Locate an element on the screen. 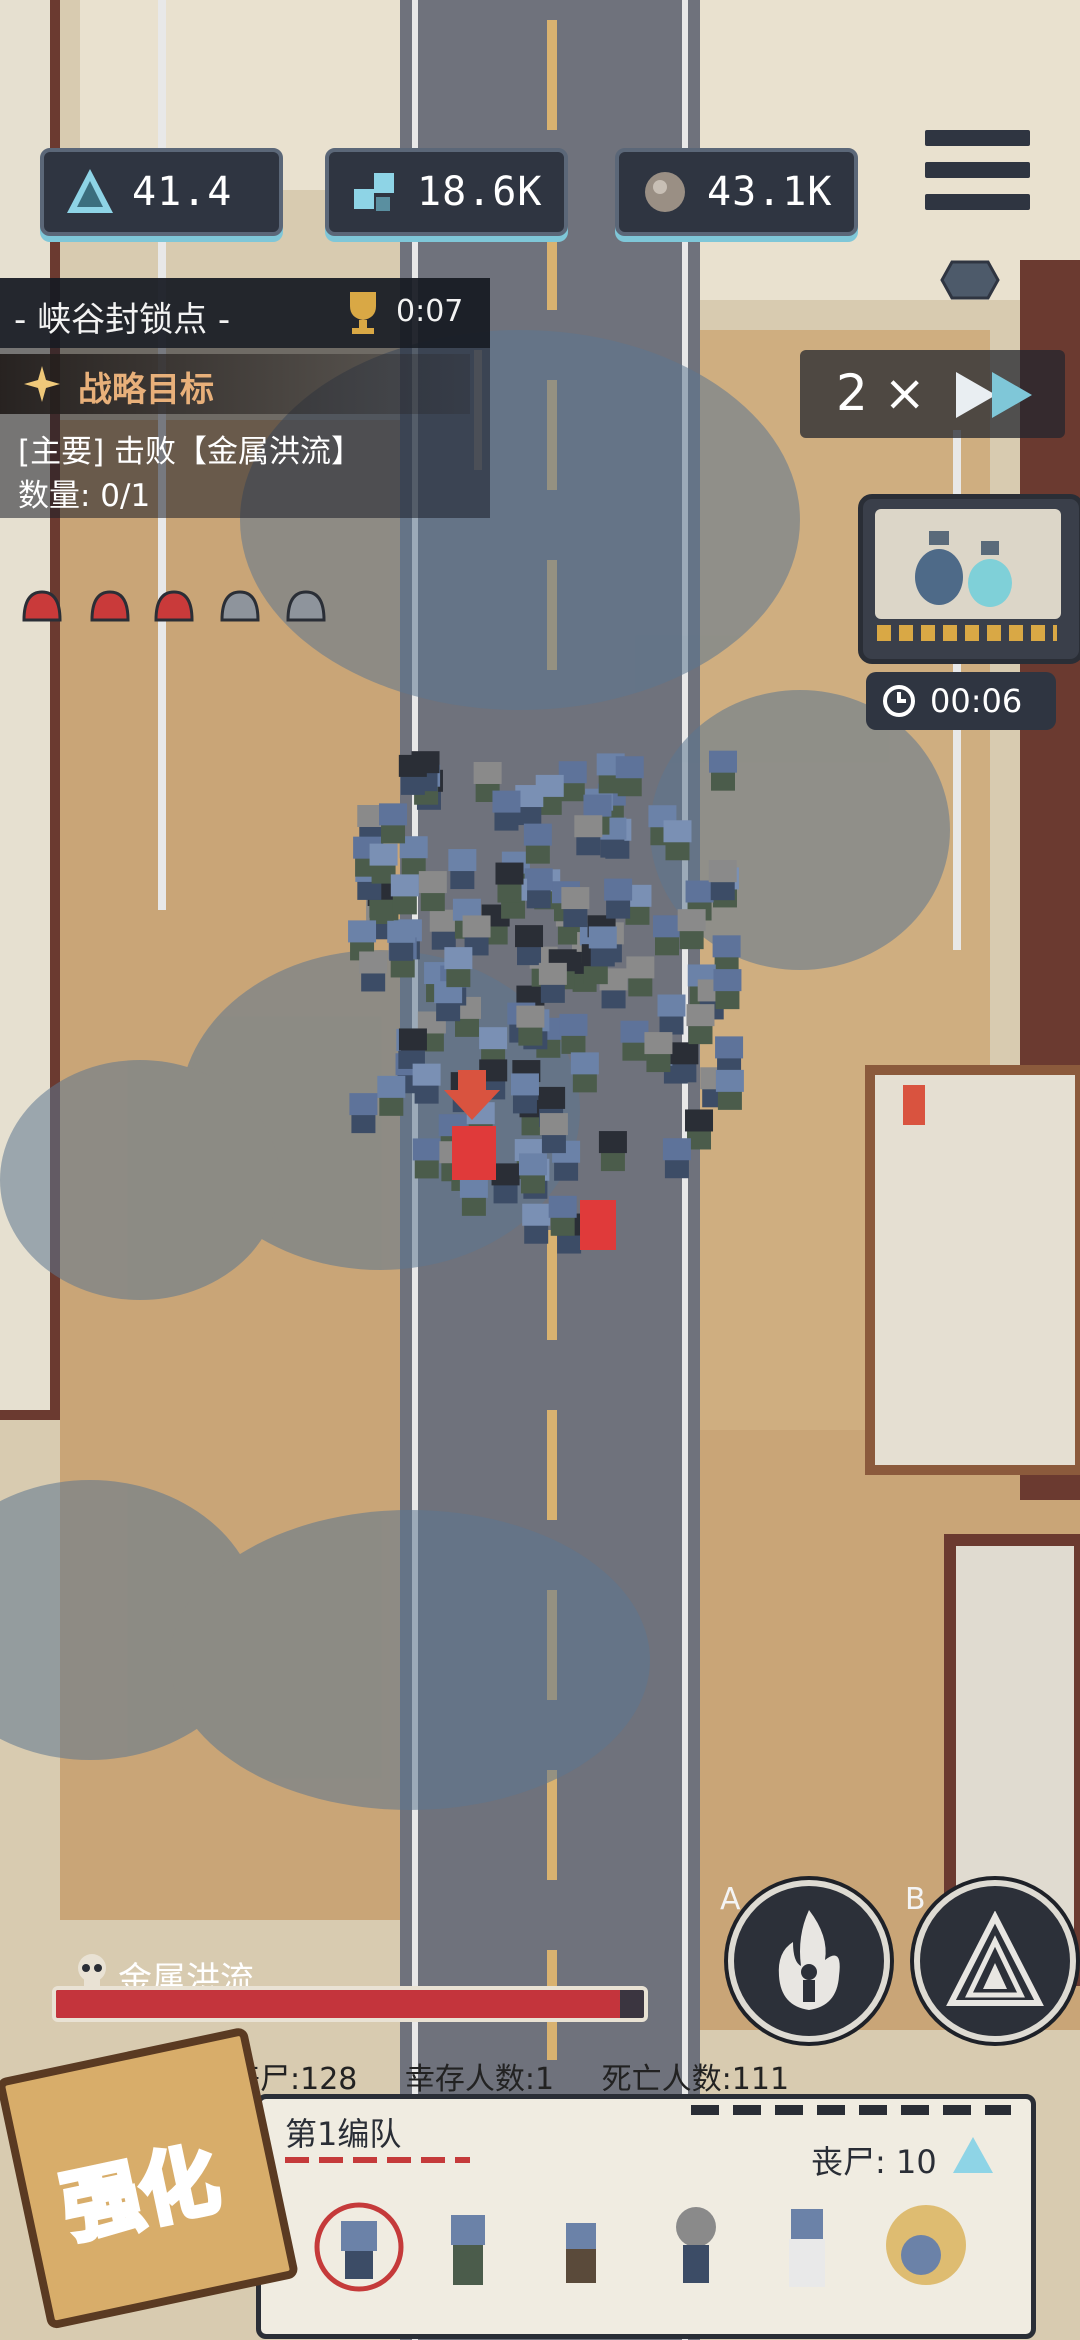 The image size is (1080, 2340). crystal-value: 41.4 is located at coordinates (182, 192).